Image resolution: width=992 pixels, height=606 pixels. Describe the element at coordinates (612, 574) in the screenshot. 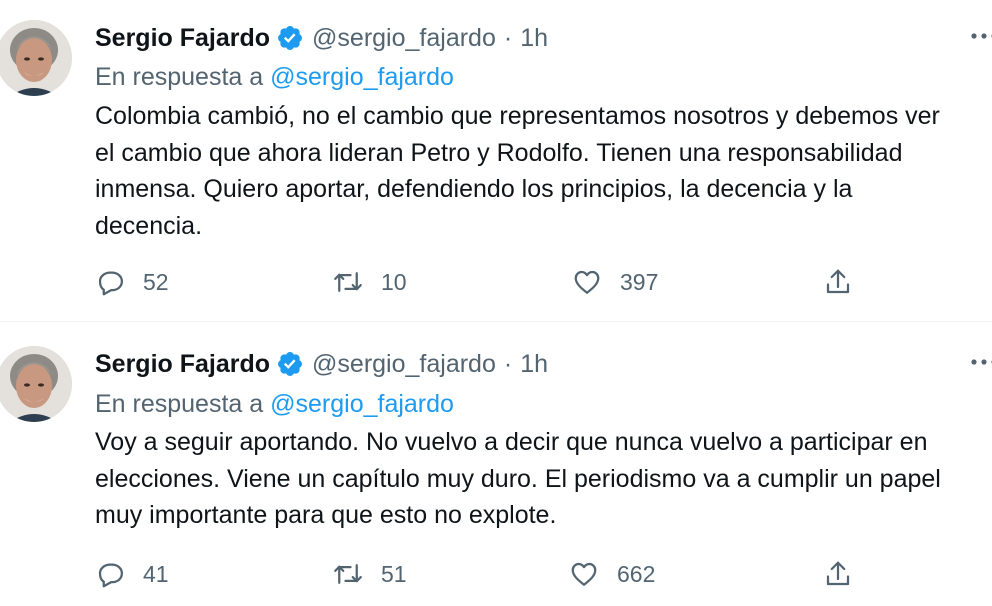

I see `like-button: 662` at that location.